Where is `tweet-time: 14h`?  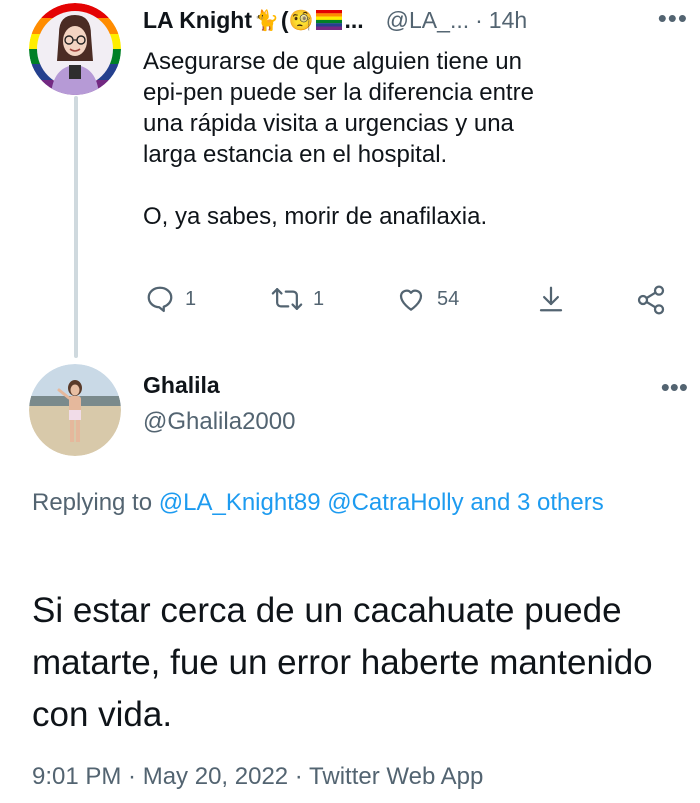 tweet-time: 14h is located at coordinates (508, 20).